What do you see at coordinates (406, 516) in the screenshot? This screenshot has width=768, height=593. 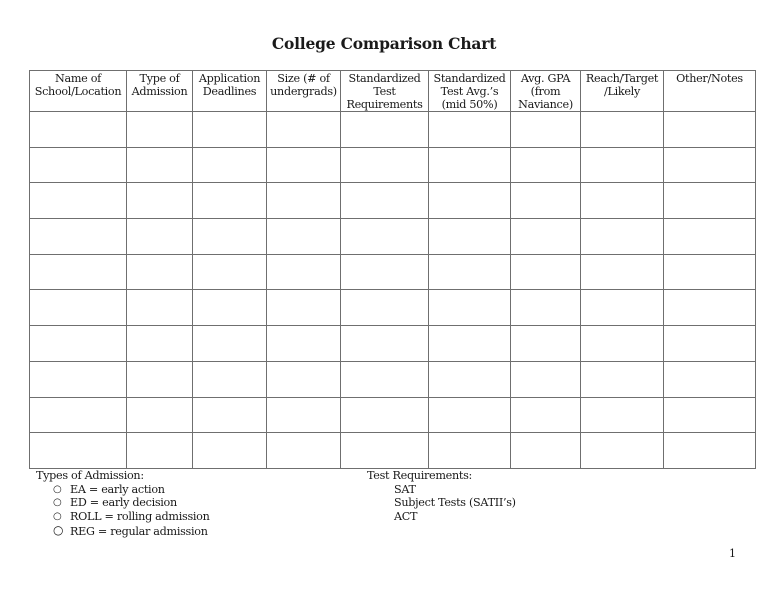 I see `test-requirement-item: ACT` at bounding box center [406, 516].